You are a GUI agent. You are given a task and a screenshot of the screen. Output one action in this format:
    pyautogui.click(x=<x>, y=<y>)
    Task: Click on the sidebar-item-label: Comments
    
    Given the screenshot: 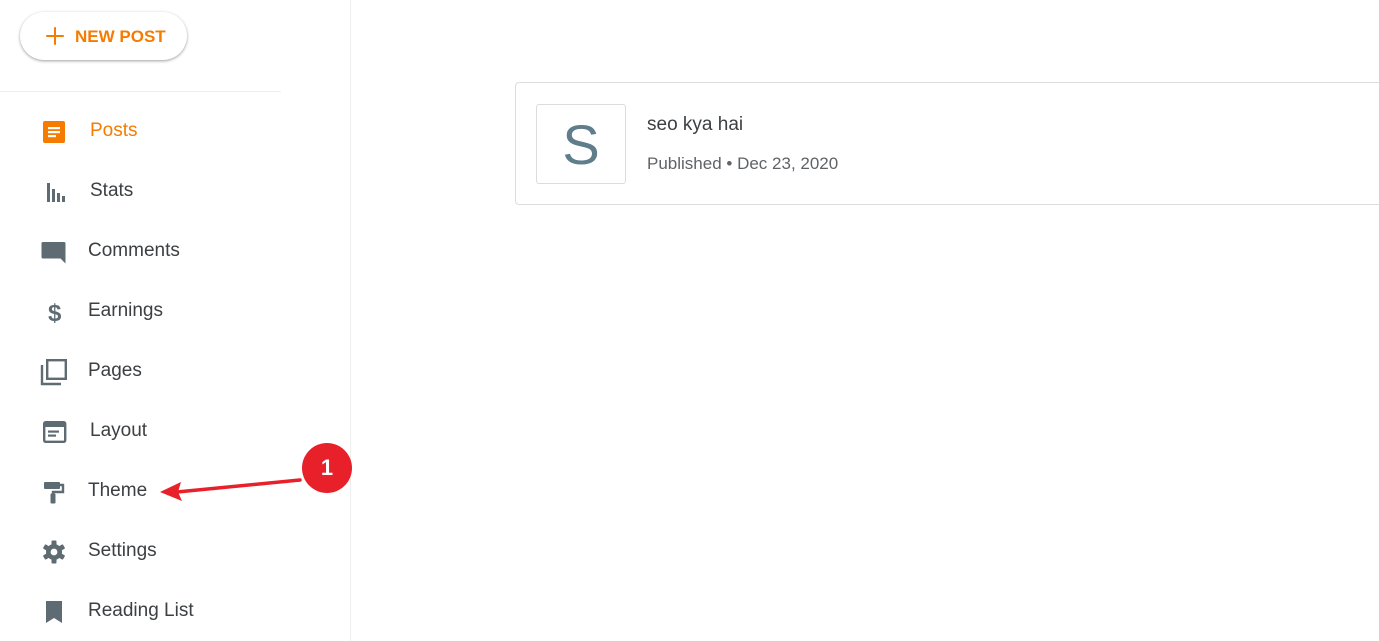 What is the action you would take?
    pyautogui.click(x=134, y=250)
    